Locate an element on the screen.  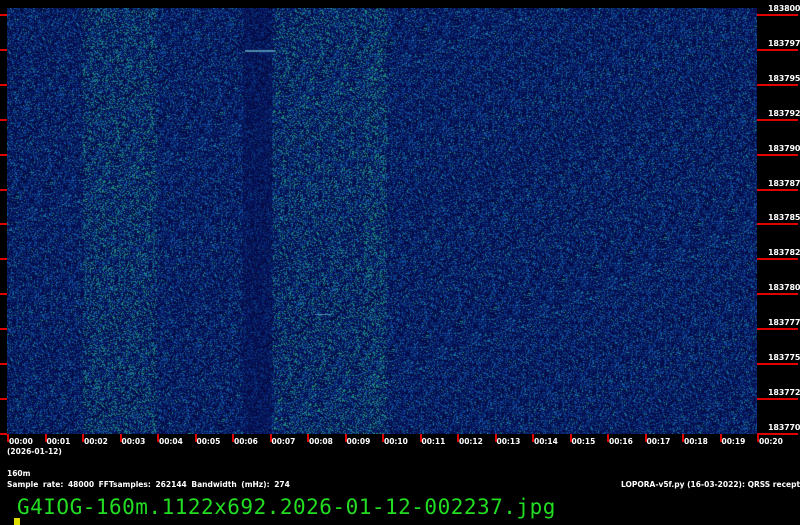
time-label: 00:17 is located at coordinates (658, 441).